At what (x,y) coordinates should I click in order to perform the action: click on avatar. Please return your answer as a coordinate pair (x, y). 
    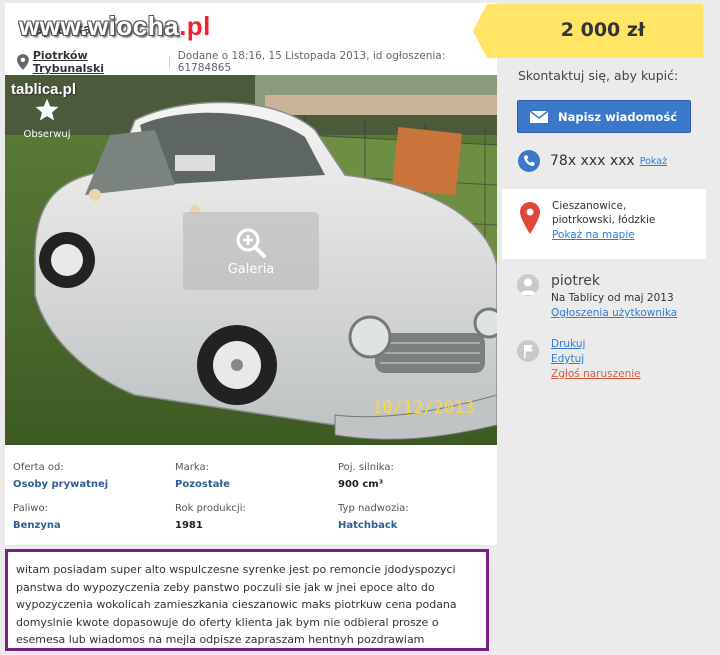
    Looking at the image, I should click on (528, 285).